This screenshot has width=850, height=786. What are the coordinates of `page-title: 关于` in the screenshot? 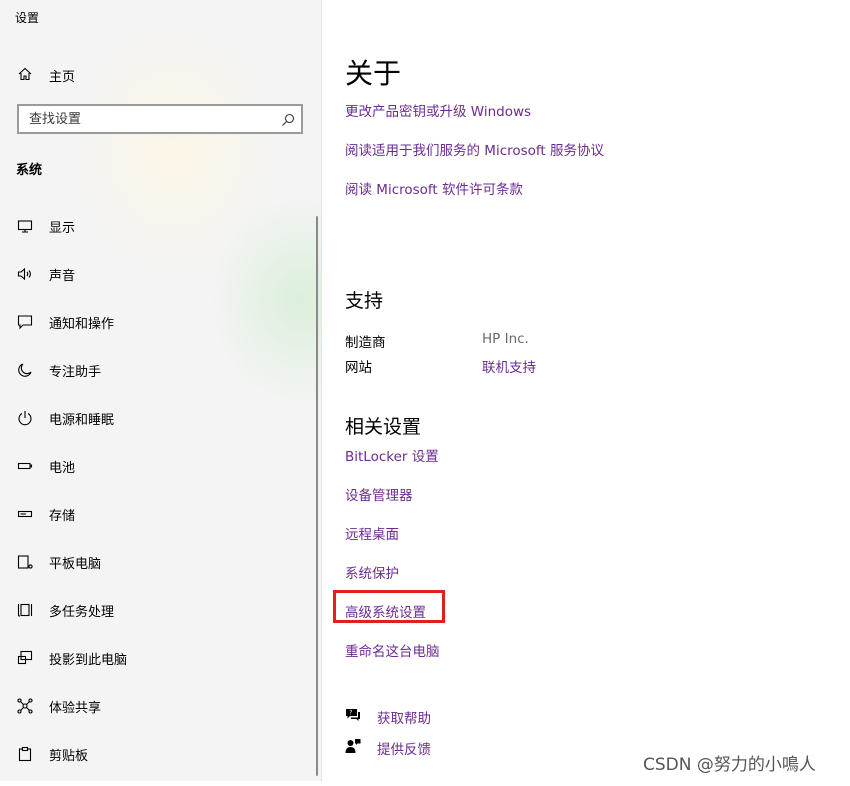 It's located at (373, 73).